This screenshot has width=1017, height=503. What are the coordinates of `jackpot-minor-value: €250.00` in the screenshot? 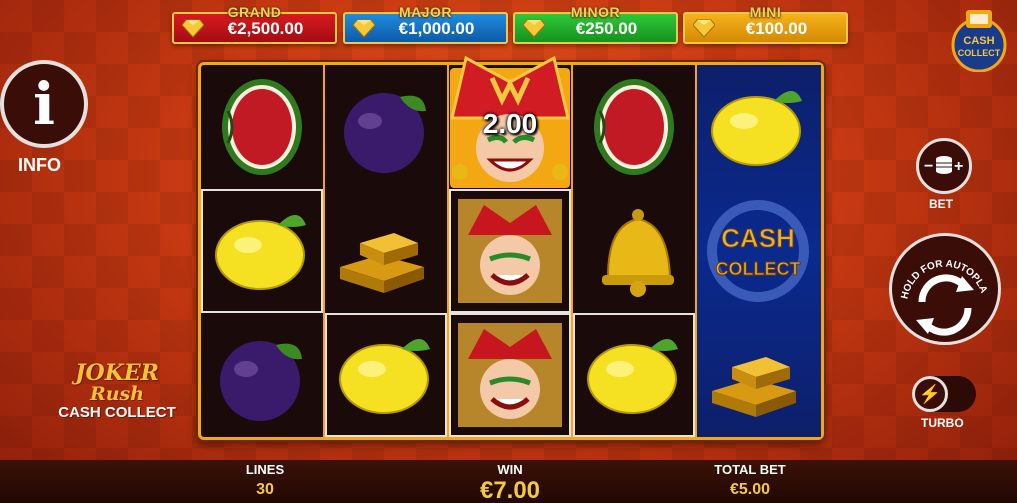 It's located at (606, 28).